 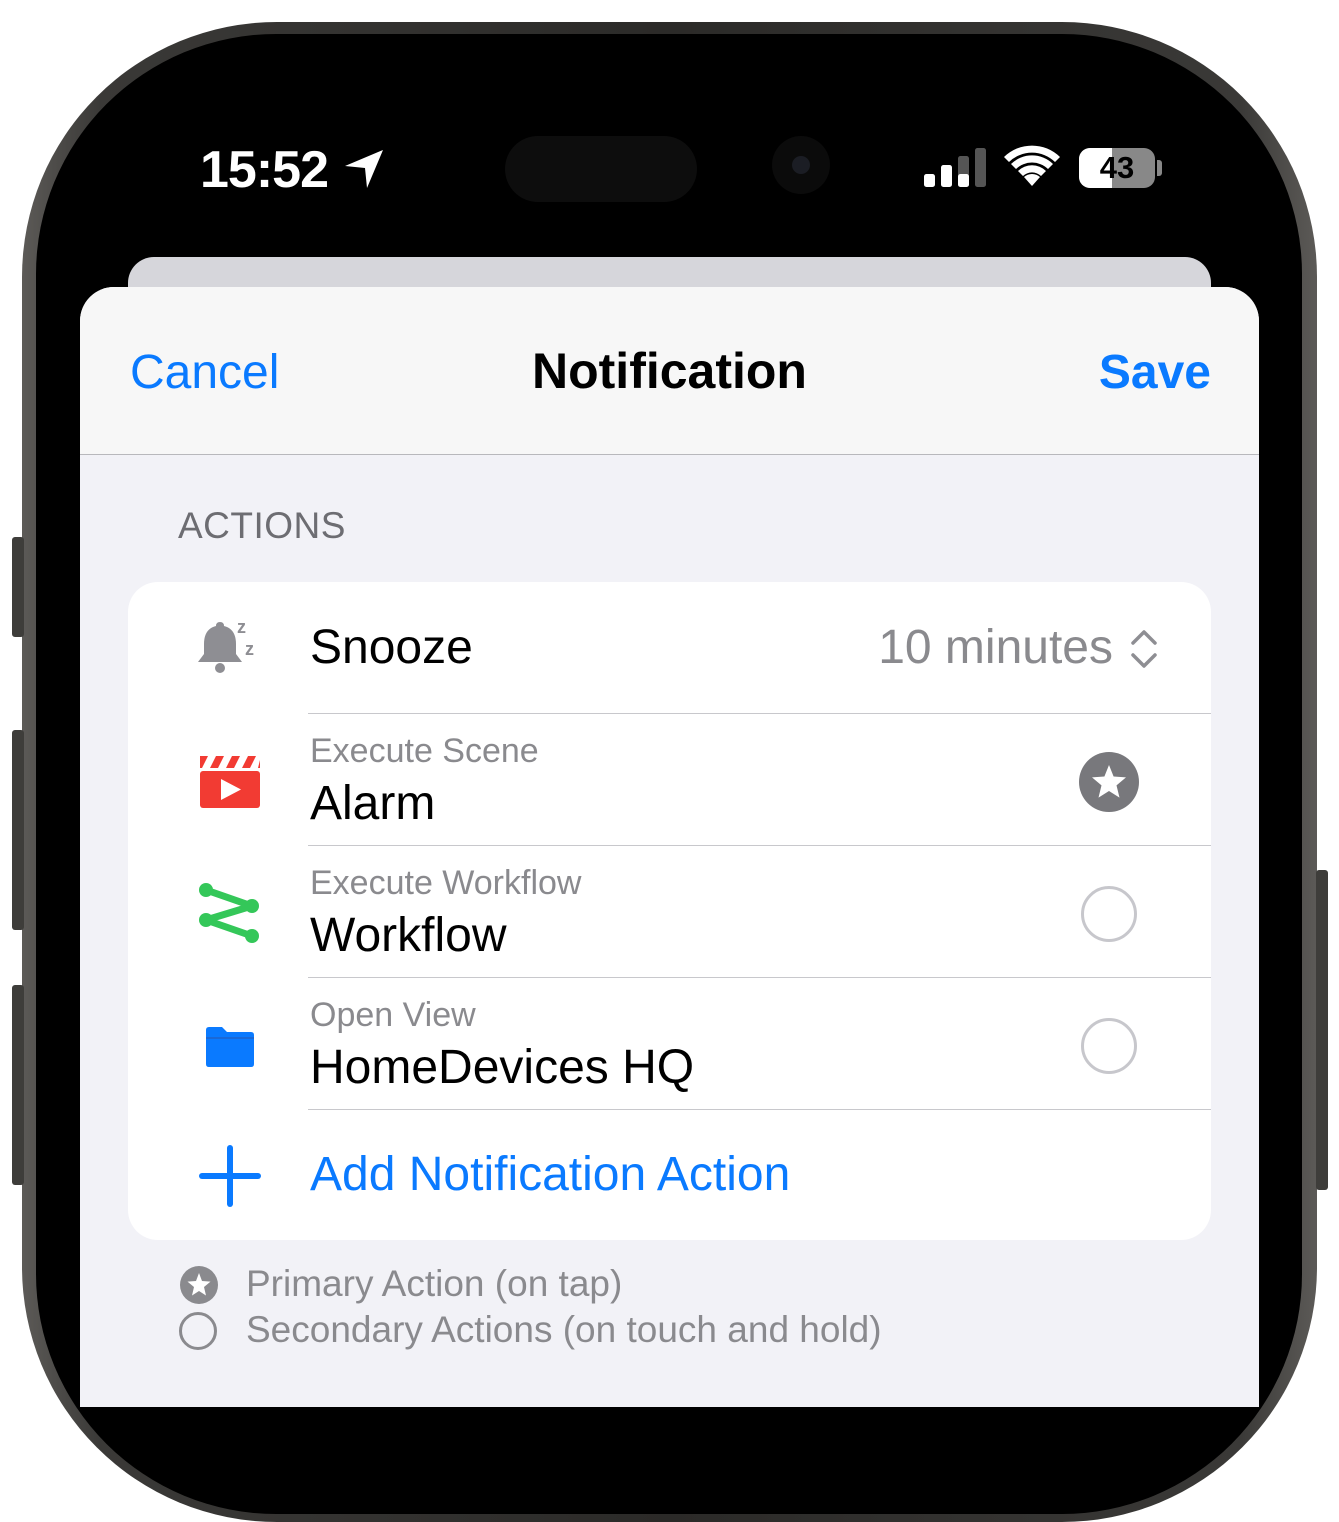 I want to click on plus-icon, so click(x=230, y=1178).